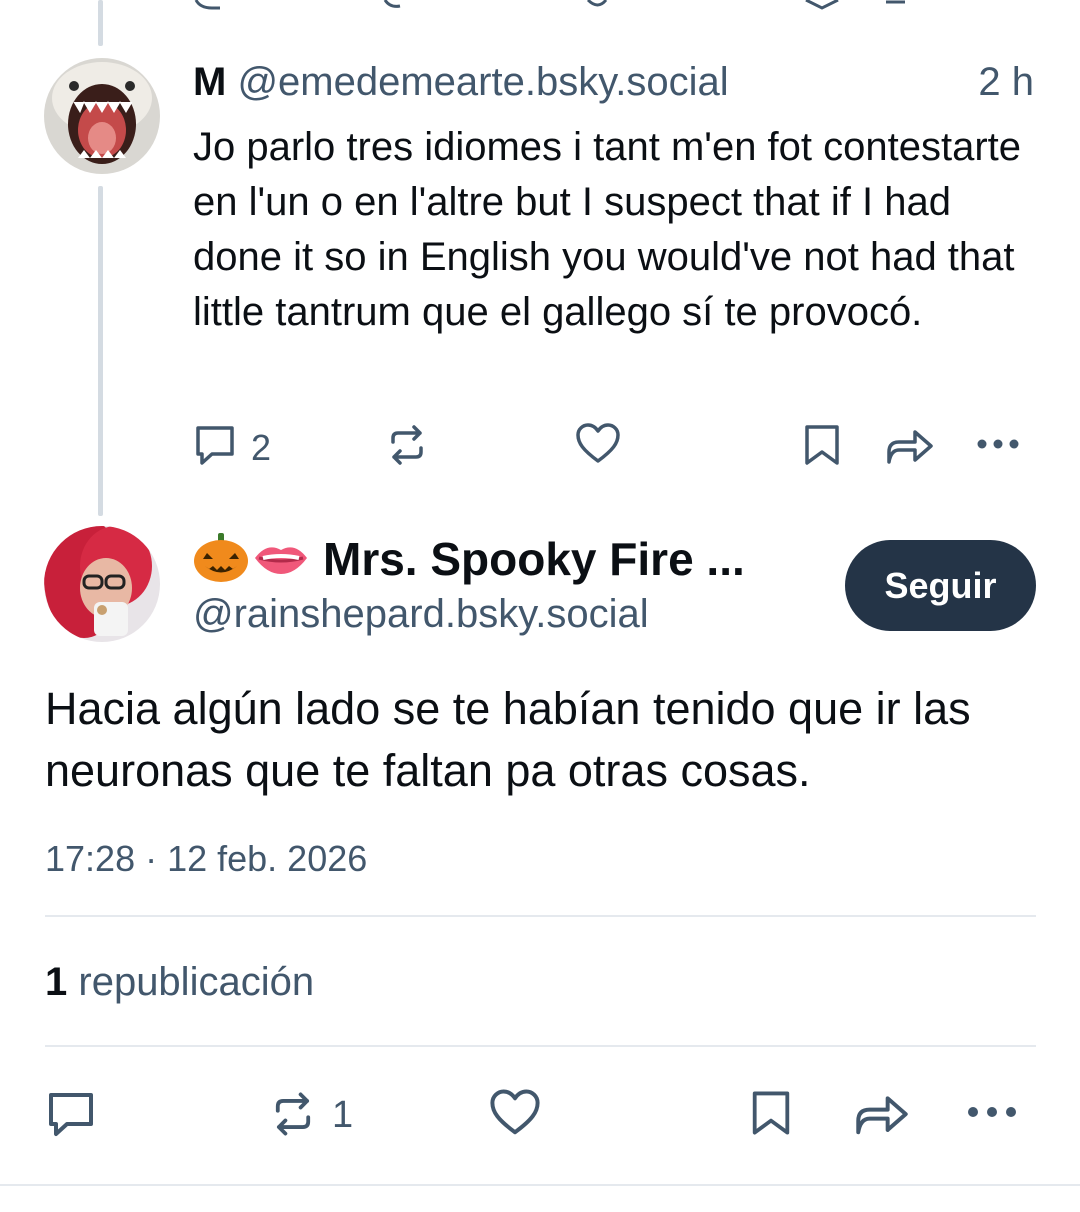  I want to click on author-display-name: M, so click(209, 82).